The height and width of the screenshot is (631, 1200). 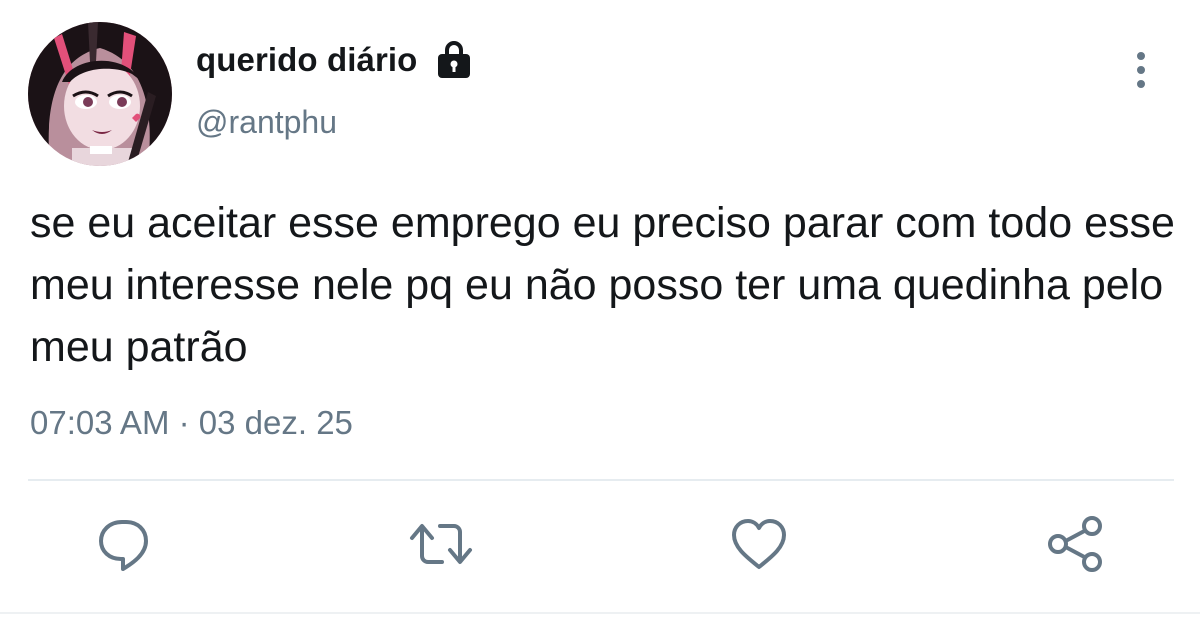 I want to click on share-button, so click(x=1076, y=544).